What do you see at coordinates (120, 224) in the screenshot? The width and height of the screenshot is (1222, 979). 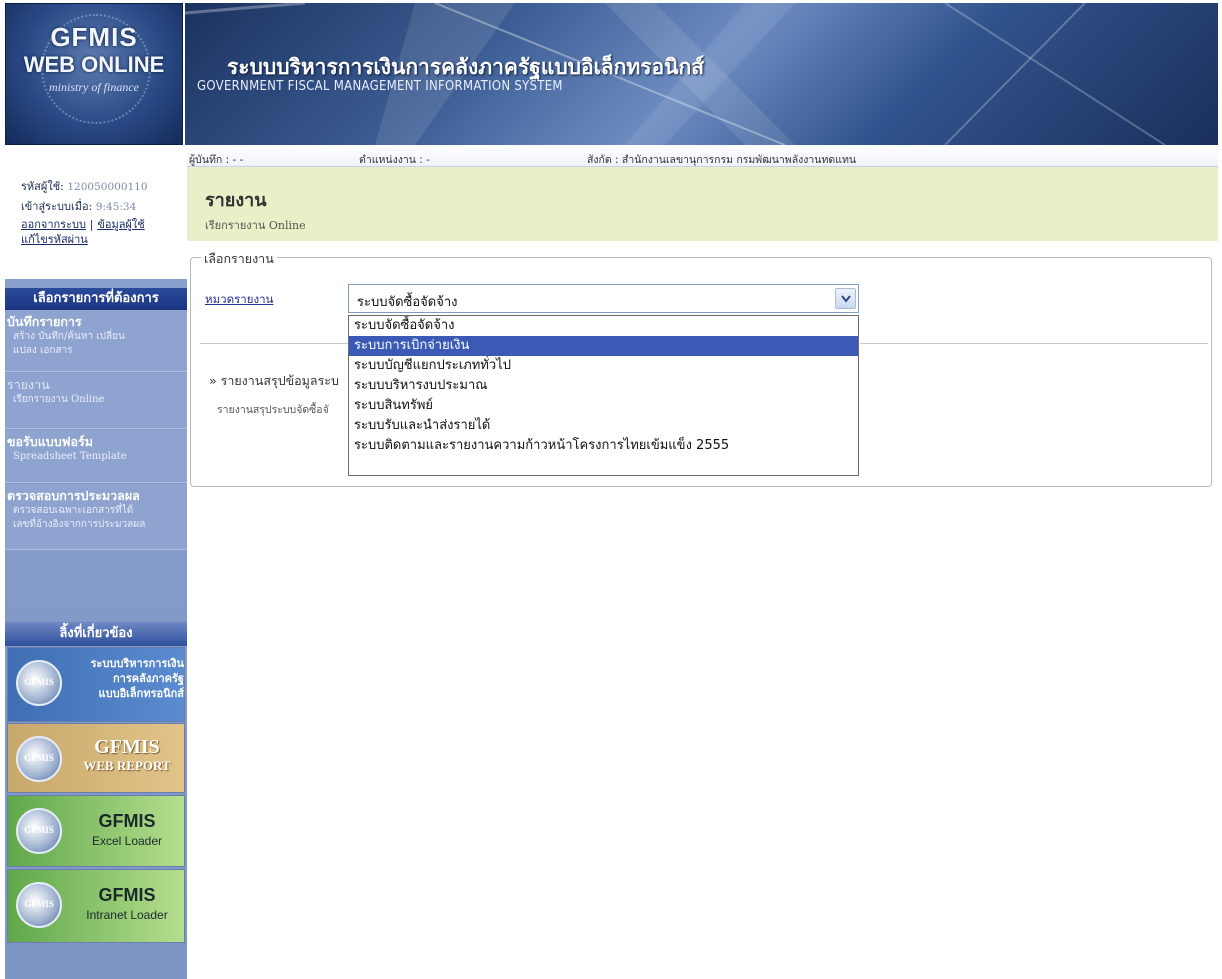 I see `user-info-link: ข้อมูลผู้ใช้` at bounding box center [120, 224].